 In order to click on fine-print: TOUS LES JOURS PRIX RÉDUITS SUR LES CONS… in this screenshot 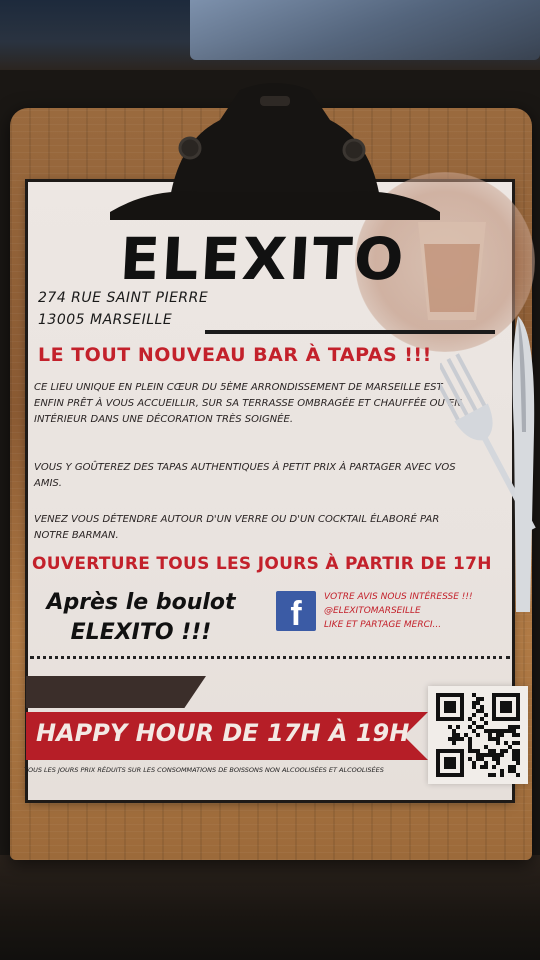, I will do `click(204, 770)`.